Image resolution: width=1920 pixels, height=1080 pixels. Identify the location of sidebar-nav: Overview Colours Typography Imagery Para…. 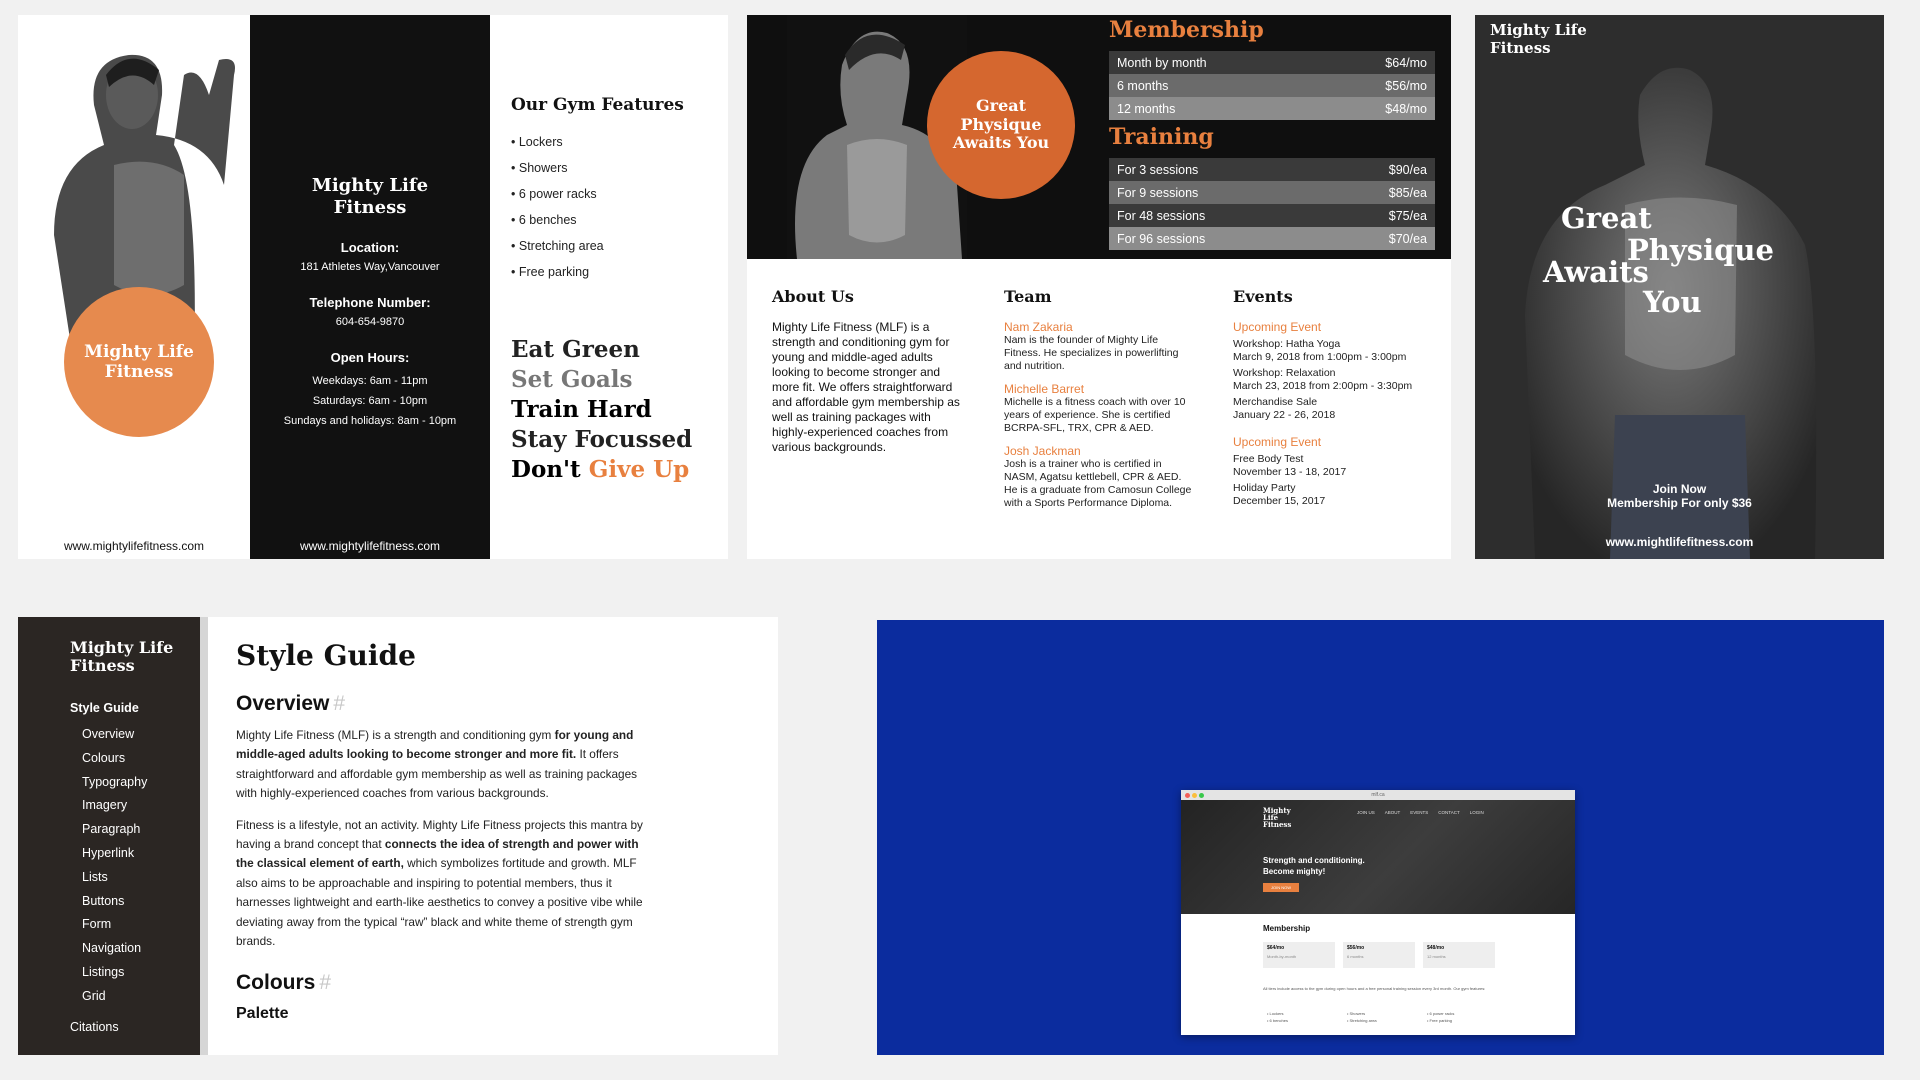
(114, 866).